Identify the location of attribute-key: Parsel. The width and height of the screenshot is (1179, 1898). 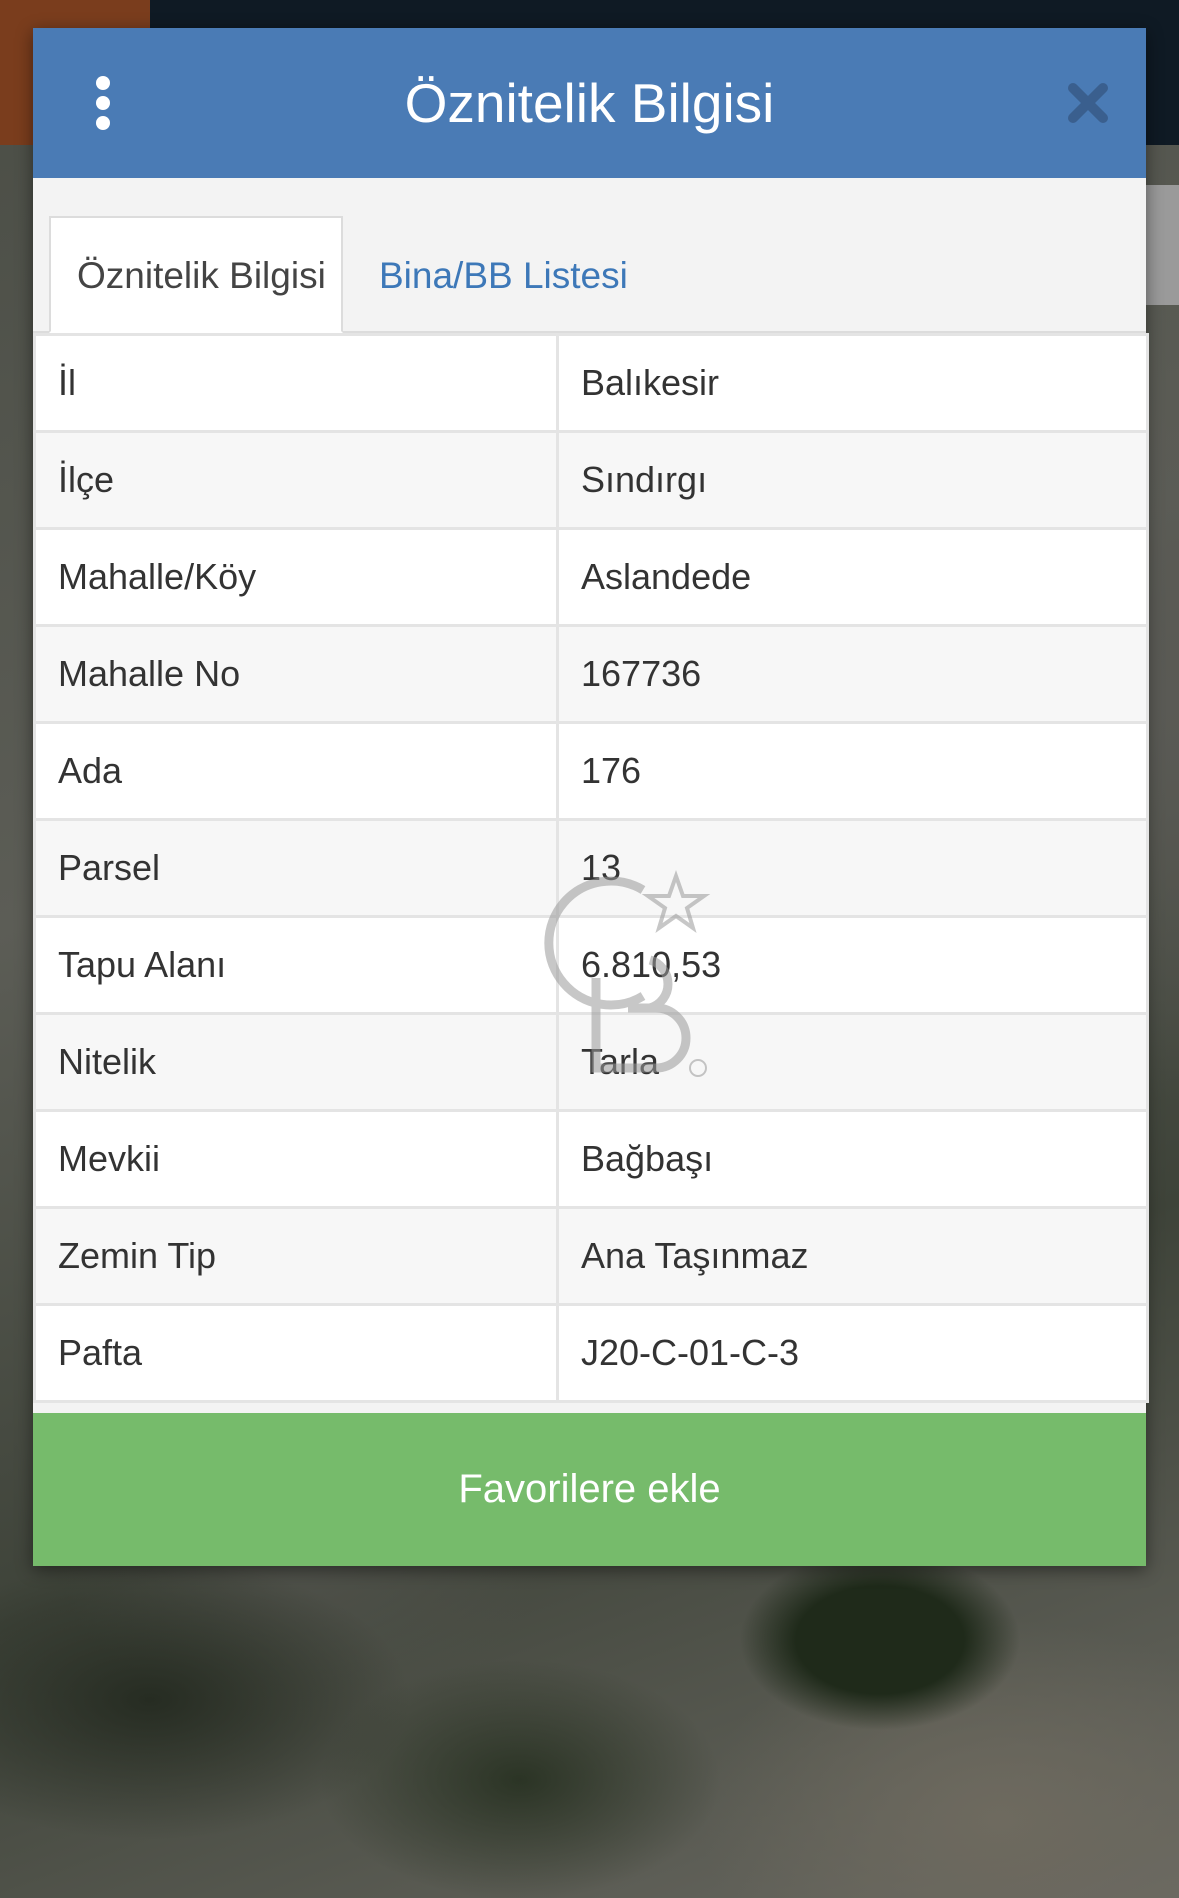
(296, 868).